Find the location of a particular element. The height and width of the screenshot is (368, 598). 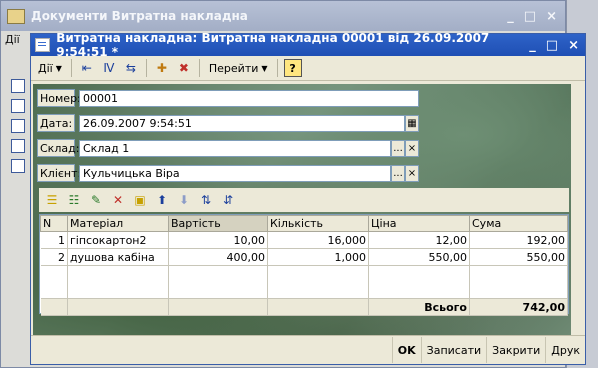

total-value: 742,00 is located at coordinates (518, 307).